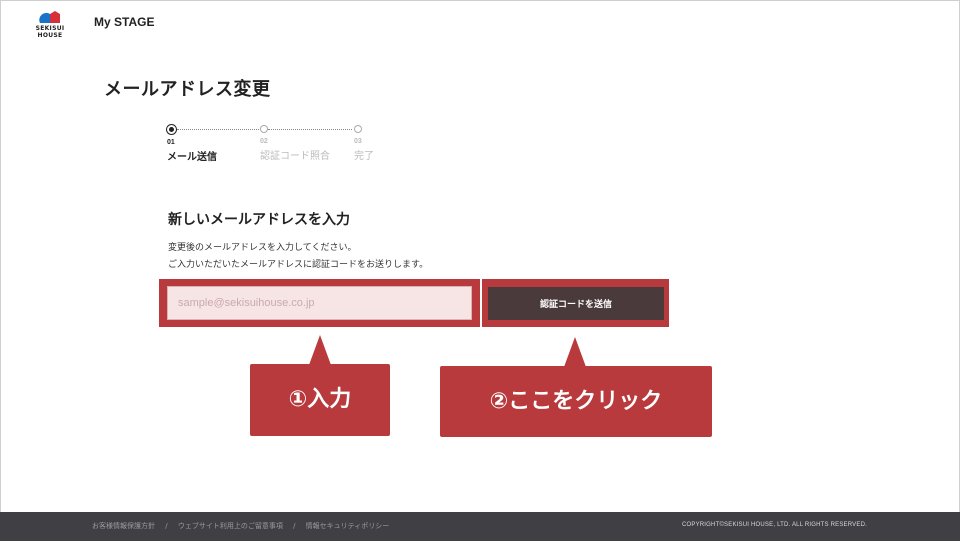 The image size is (960, 541). I want to click on footer-link-terms: ウェブサイト利用上のご留意事項, so click(230, 526).